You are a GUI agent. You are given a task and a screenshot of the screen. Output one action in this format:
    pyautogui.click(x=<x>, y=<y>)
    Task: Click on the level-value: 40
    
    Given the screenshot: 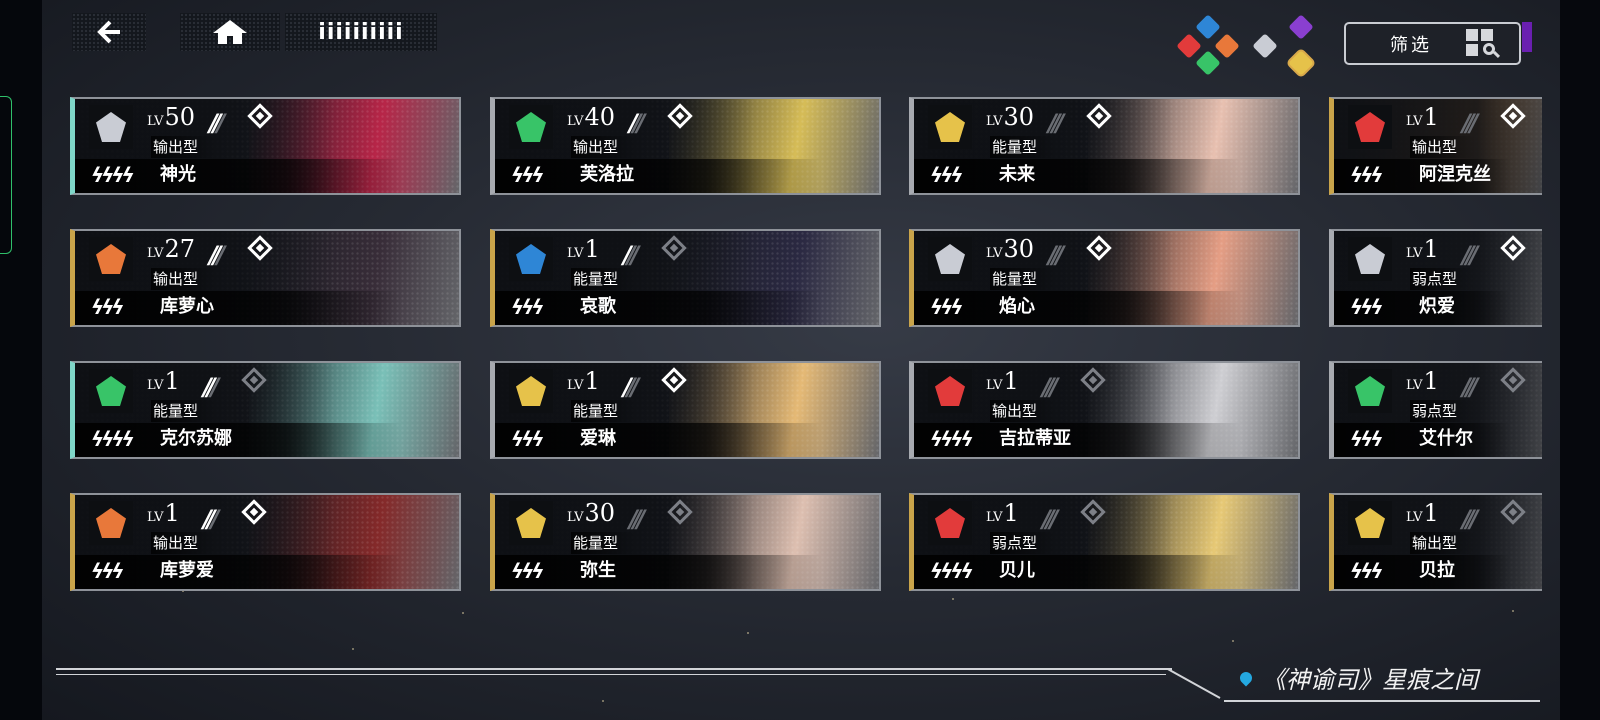 What is the action you would take?
    pyautogui.click(x=600, y=117)
    